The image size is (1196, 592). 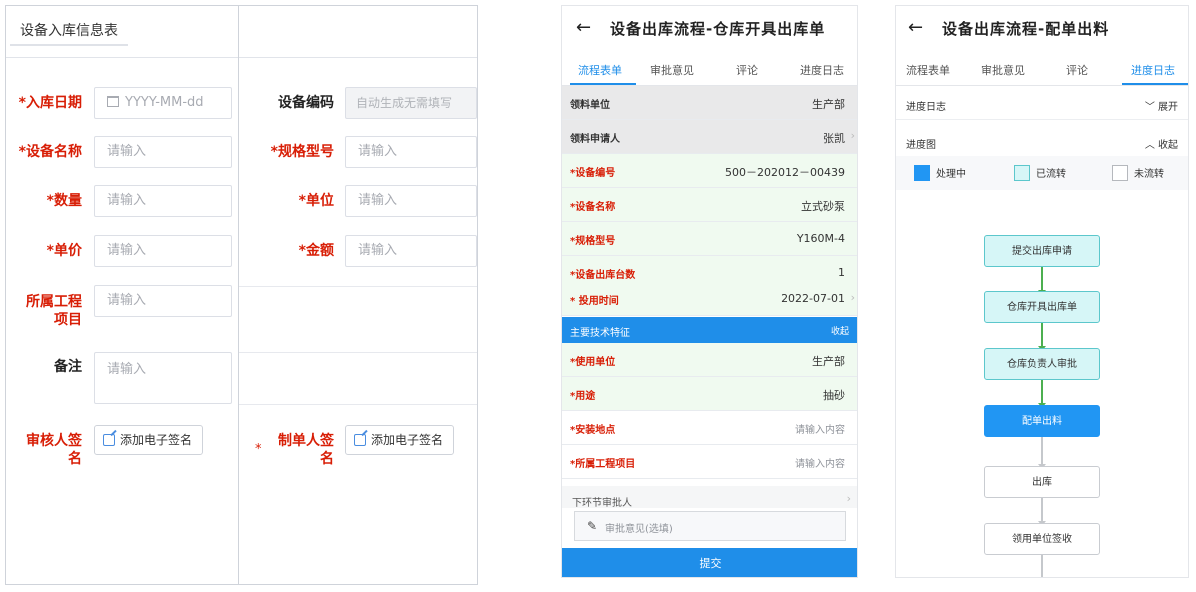 I want to click on legend-label: 已流转, so click(x=1051, y=174).